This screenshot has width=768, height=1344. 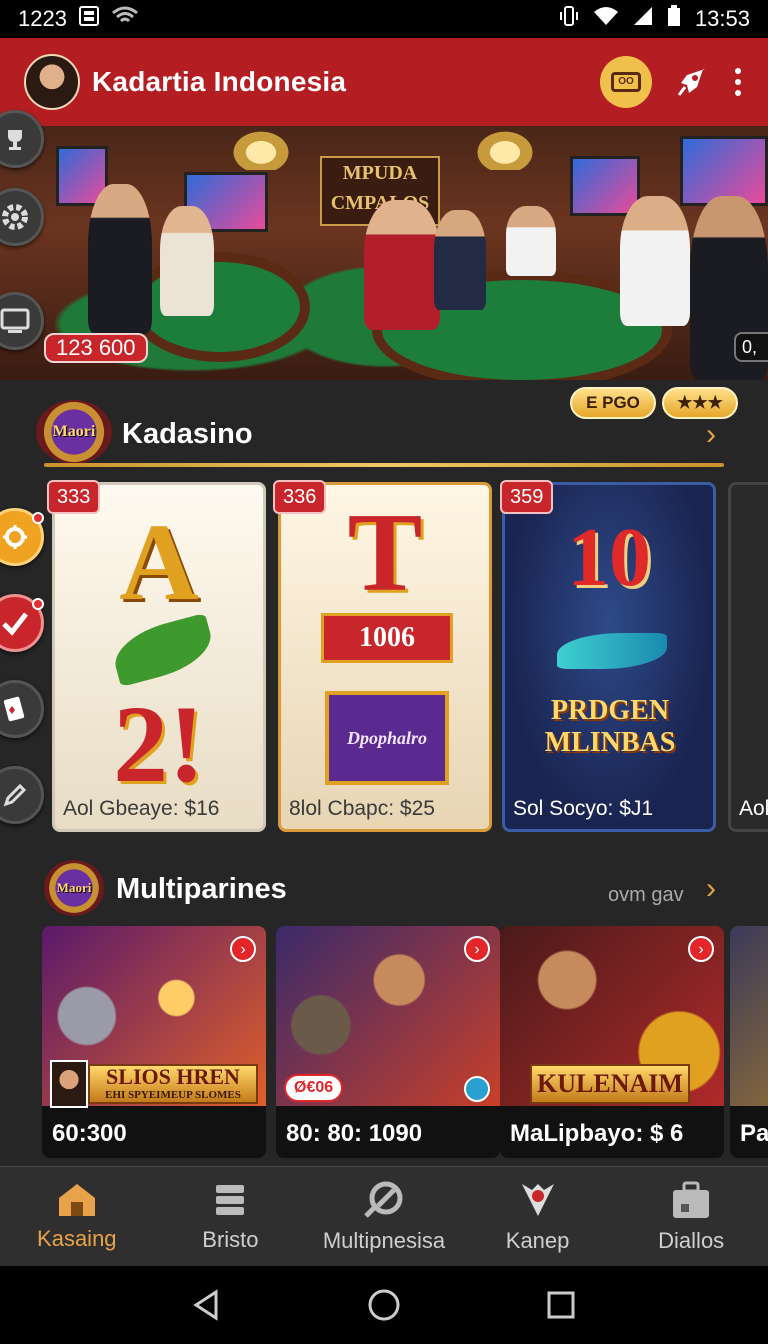 What do you see at coordinates (52, 82) in the screenshot?
I see `avatar` at bounding box center [52, 82].